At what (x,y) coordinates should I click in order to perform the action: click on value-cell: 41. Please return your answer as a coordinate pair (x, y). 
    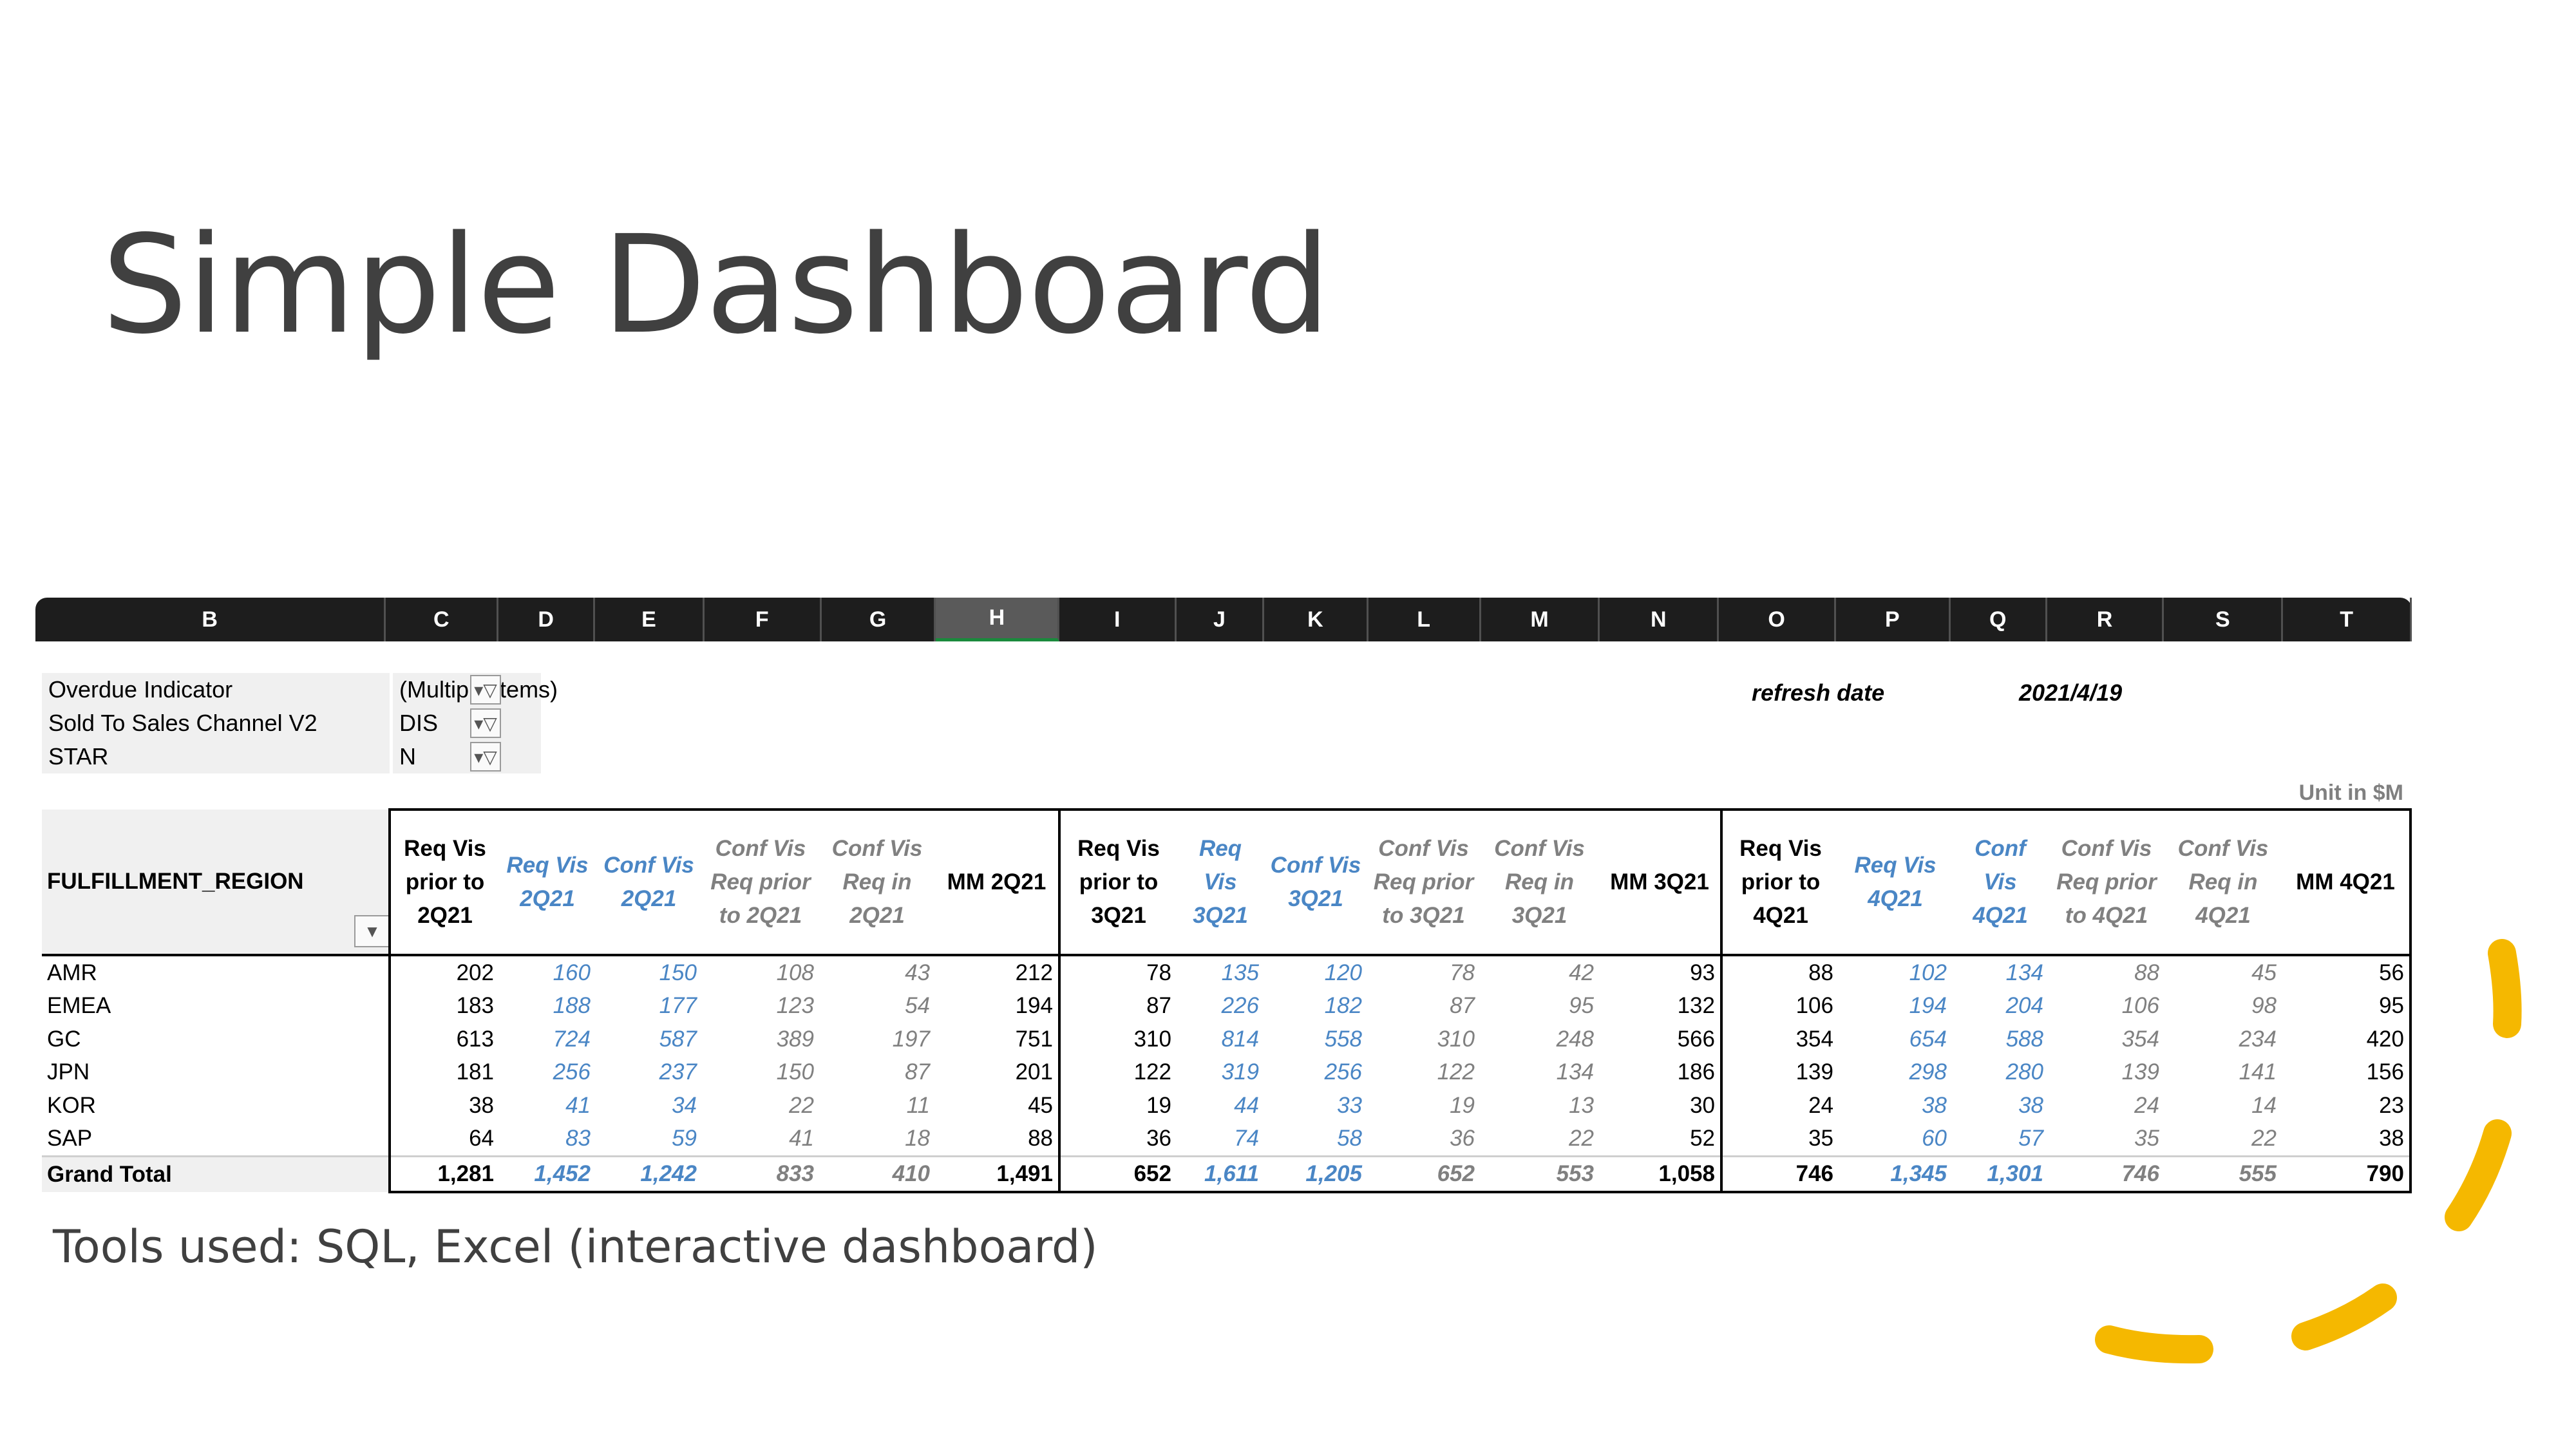
    Looking at the image, I should click on (802, 1138).